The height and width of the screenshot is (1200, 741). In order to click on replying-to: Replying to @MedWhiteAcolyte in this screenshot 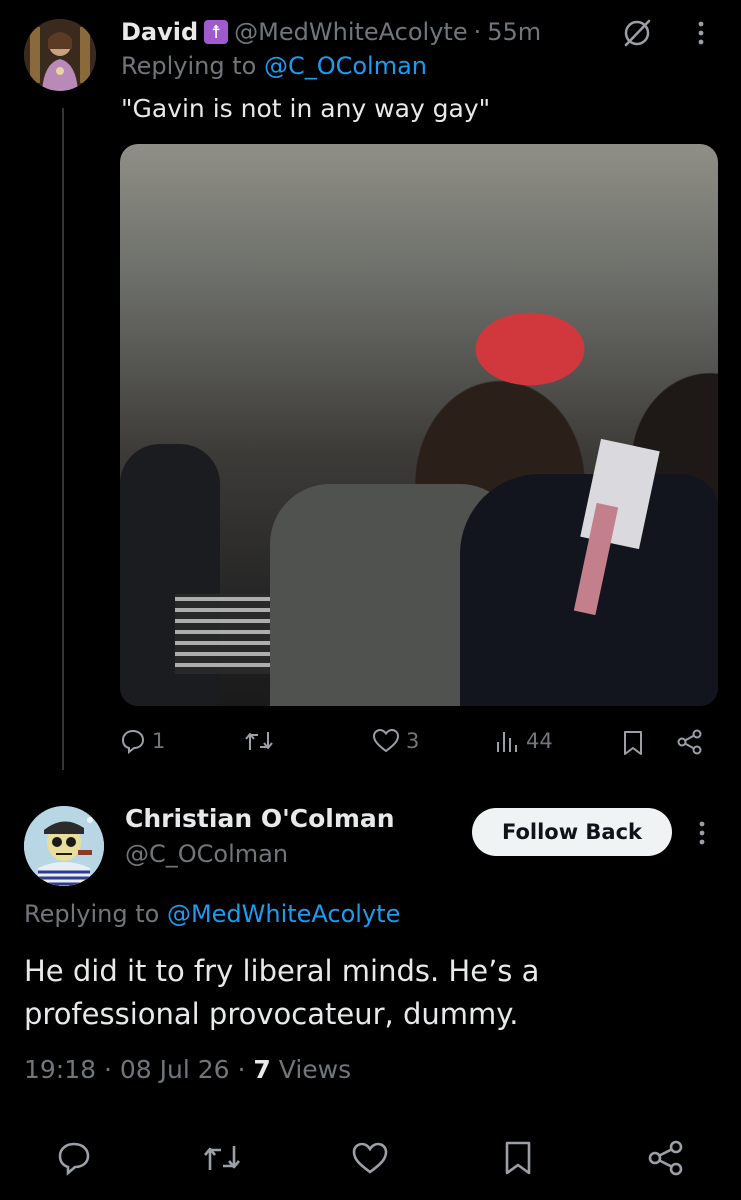, I will do `click(212, 914)`.